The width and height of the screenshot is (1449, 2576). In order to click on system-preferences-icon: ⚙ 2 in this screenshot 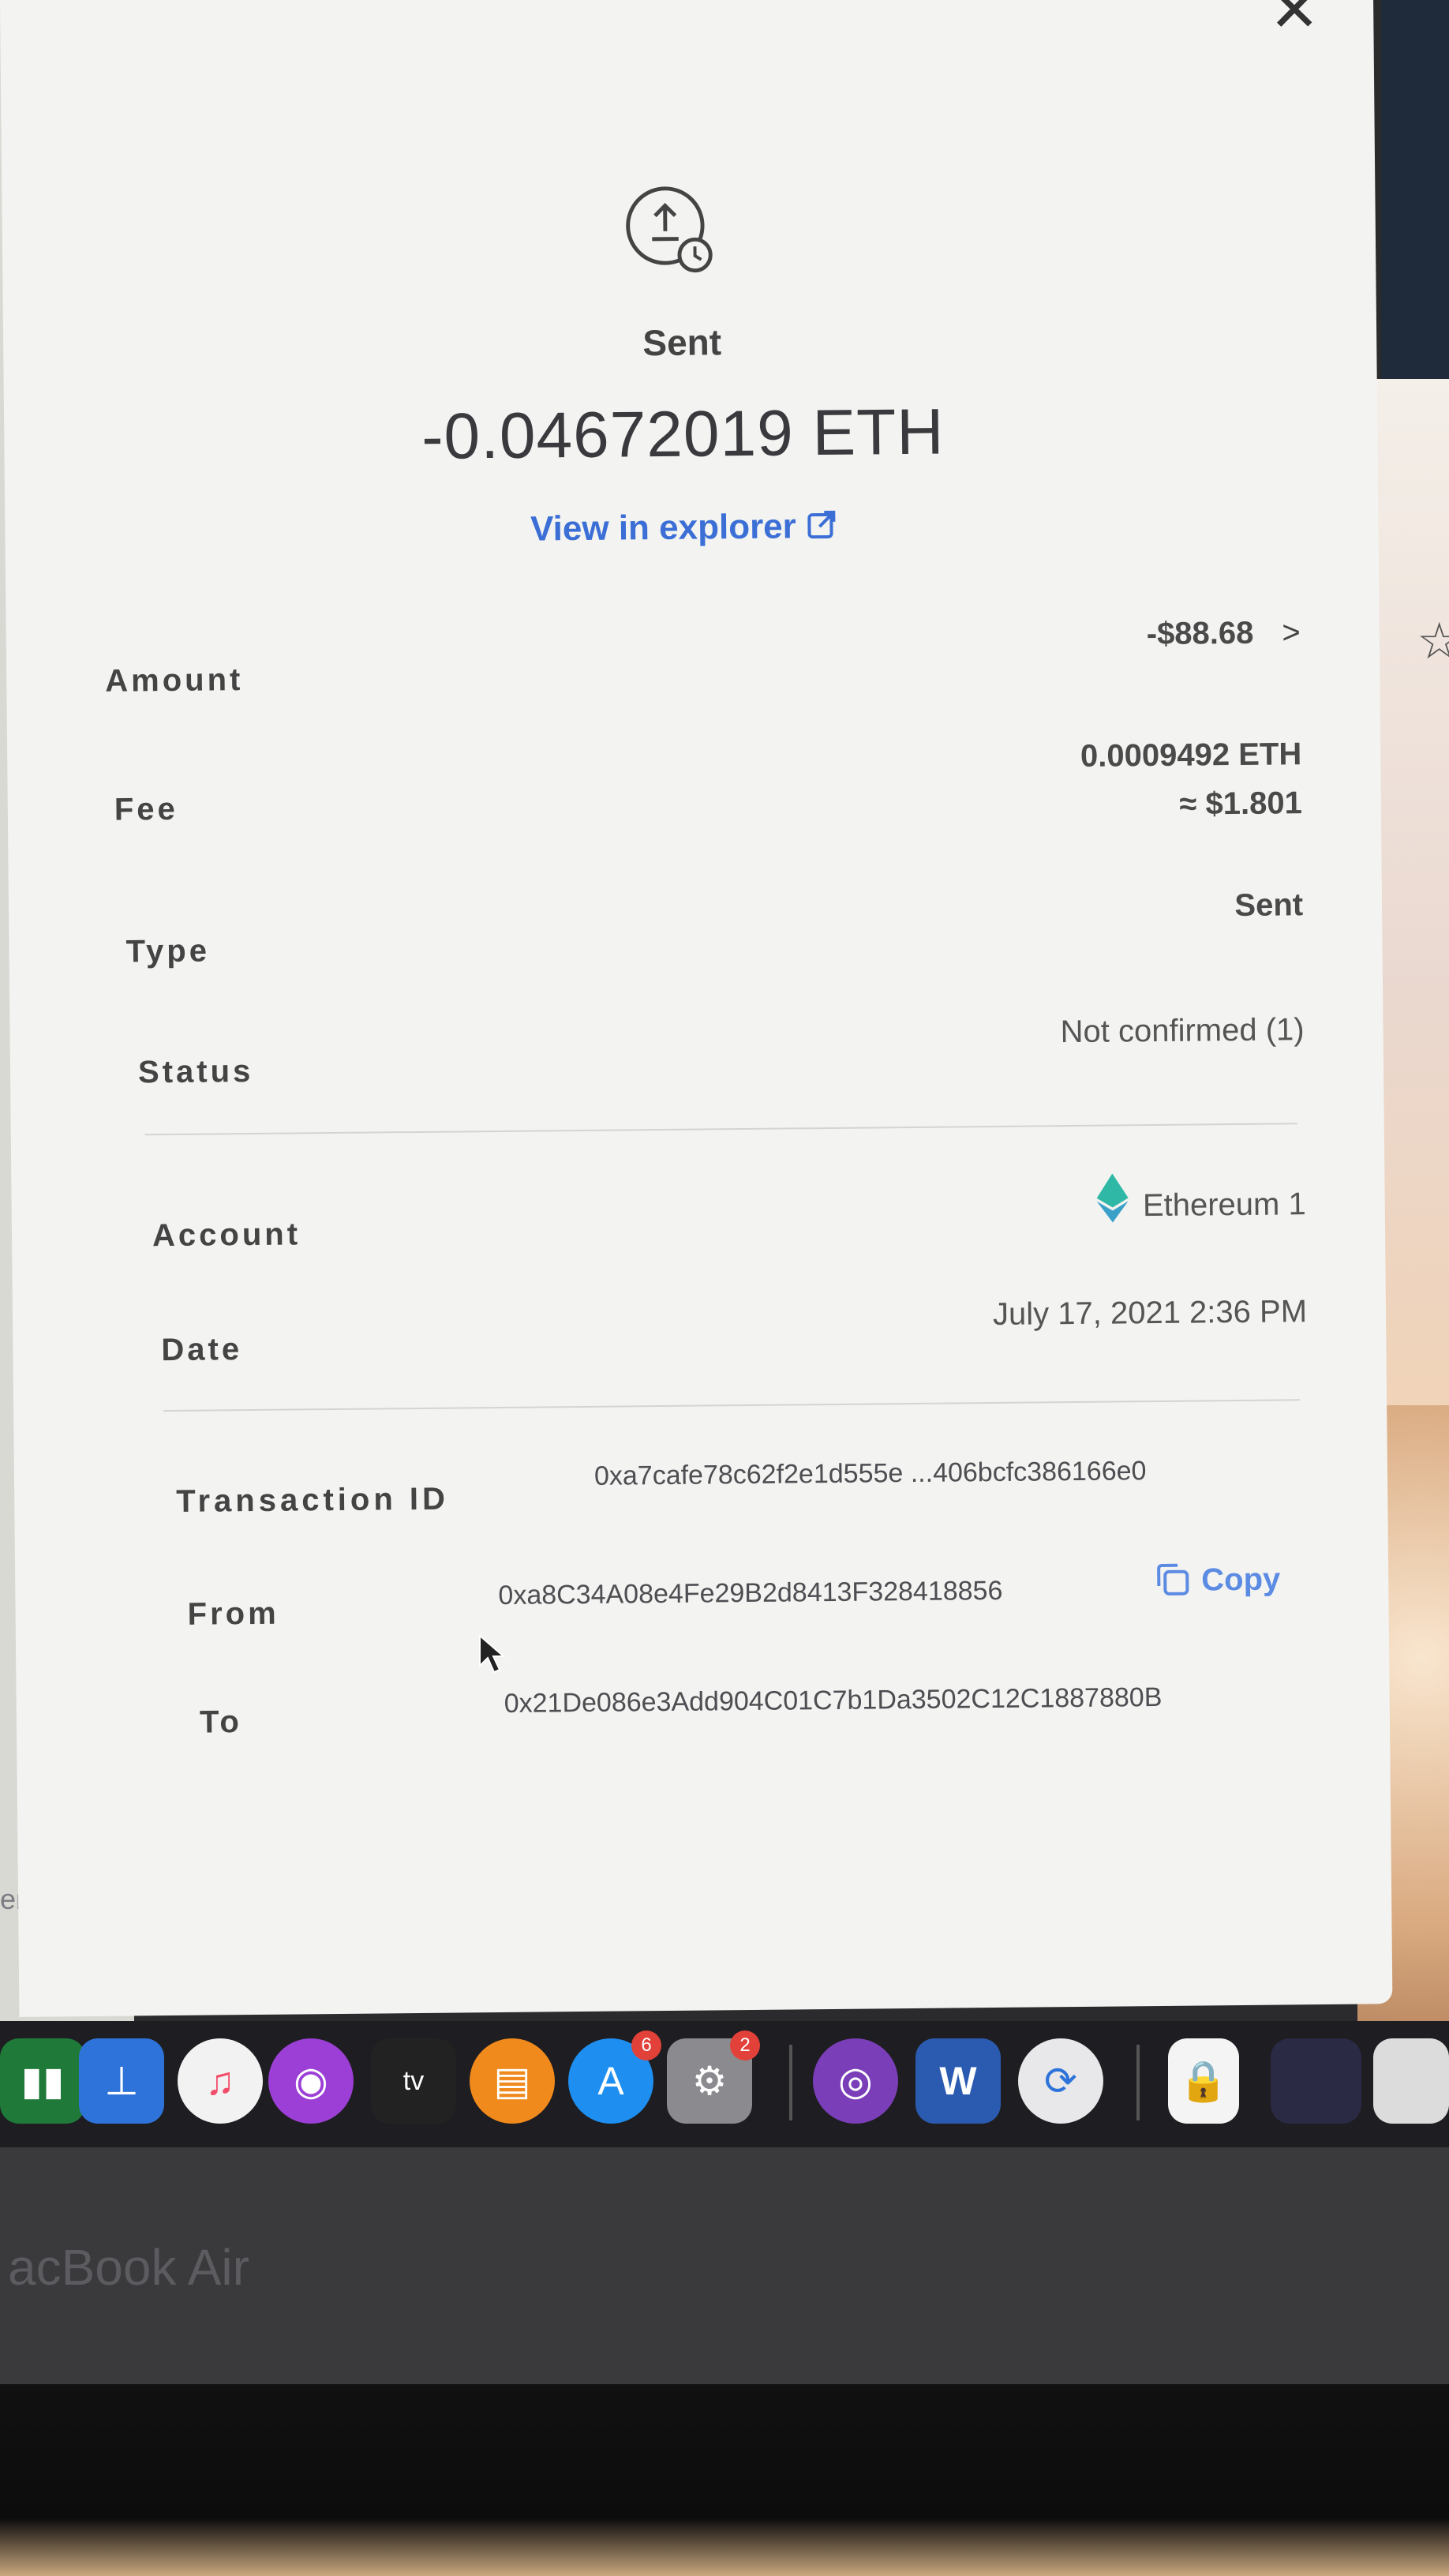, I will do `click(713, 2077)`.